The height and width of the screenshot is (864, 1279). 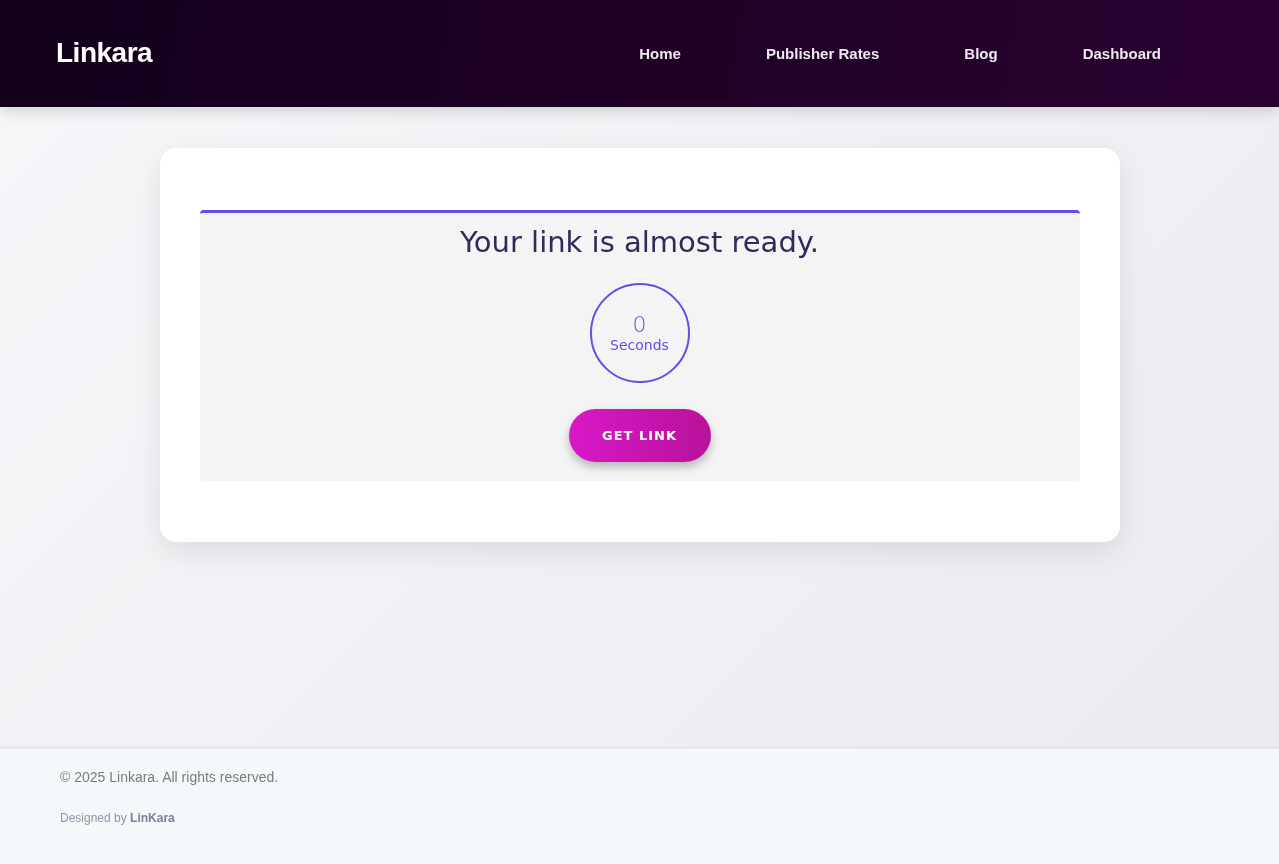 What do you see at coordinates (639, 345) in the screenshot?
I see `countdown-unit: Seconds` at bounding box center [639, 345].